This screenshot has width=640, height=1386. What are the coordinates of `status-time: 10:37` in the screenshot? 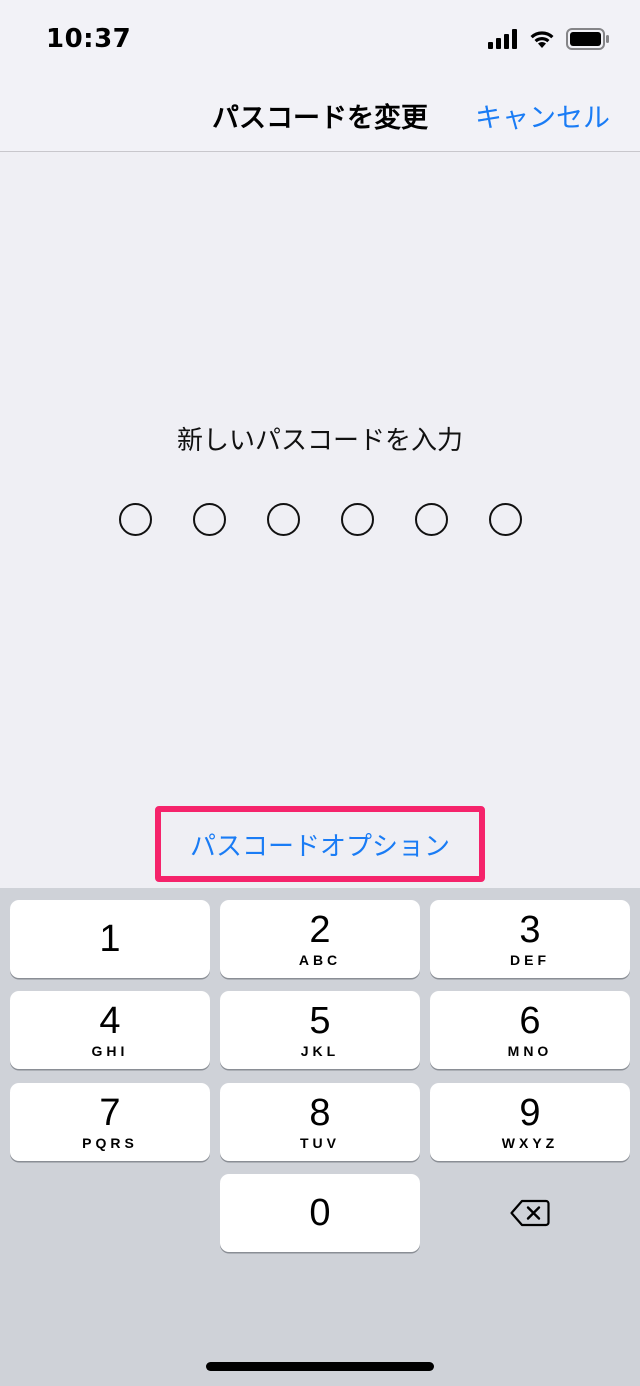 It's located at (89, 39).